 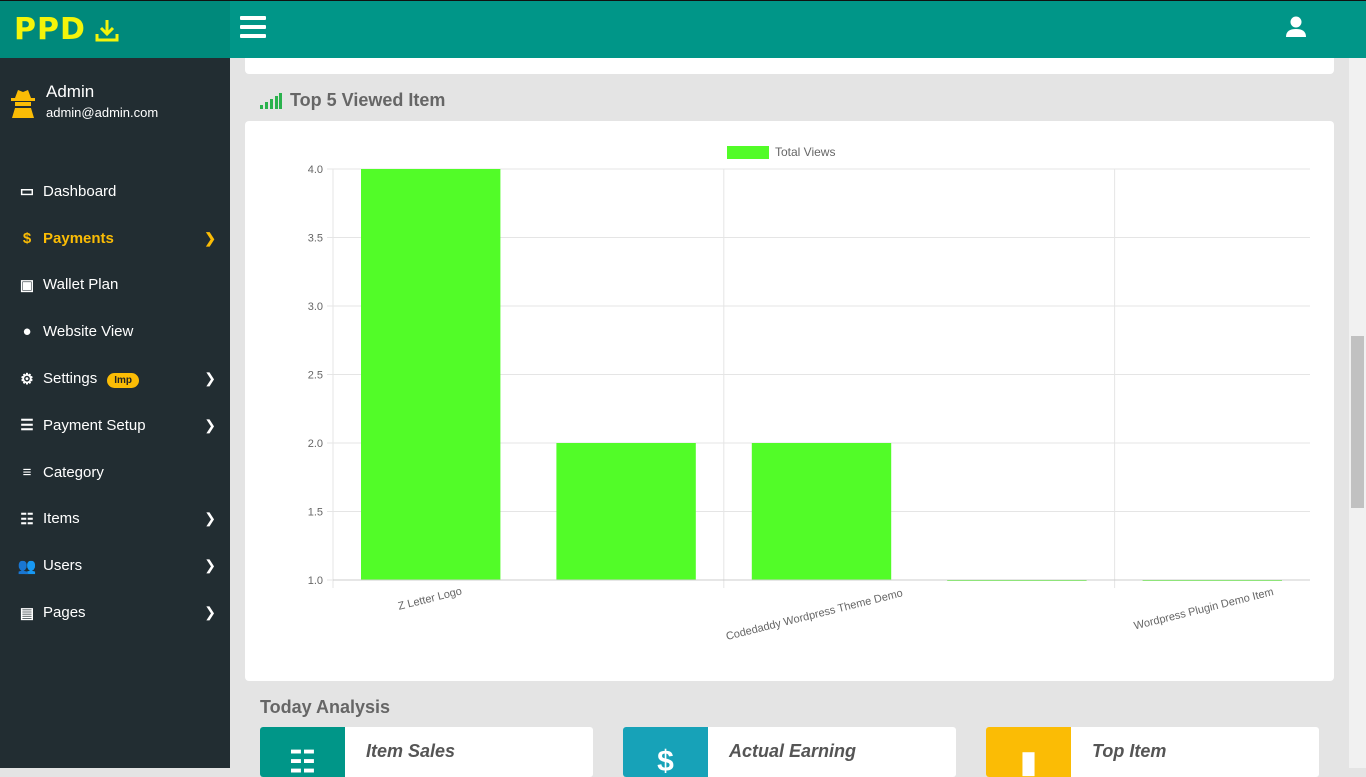 I want to click on sidebar-item-label: Website View, so click(x=129, y=331).